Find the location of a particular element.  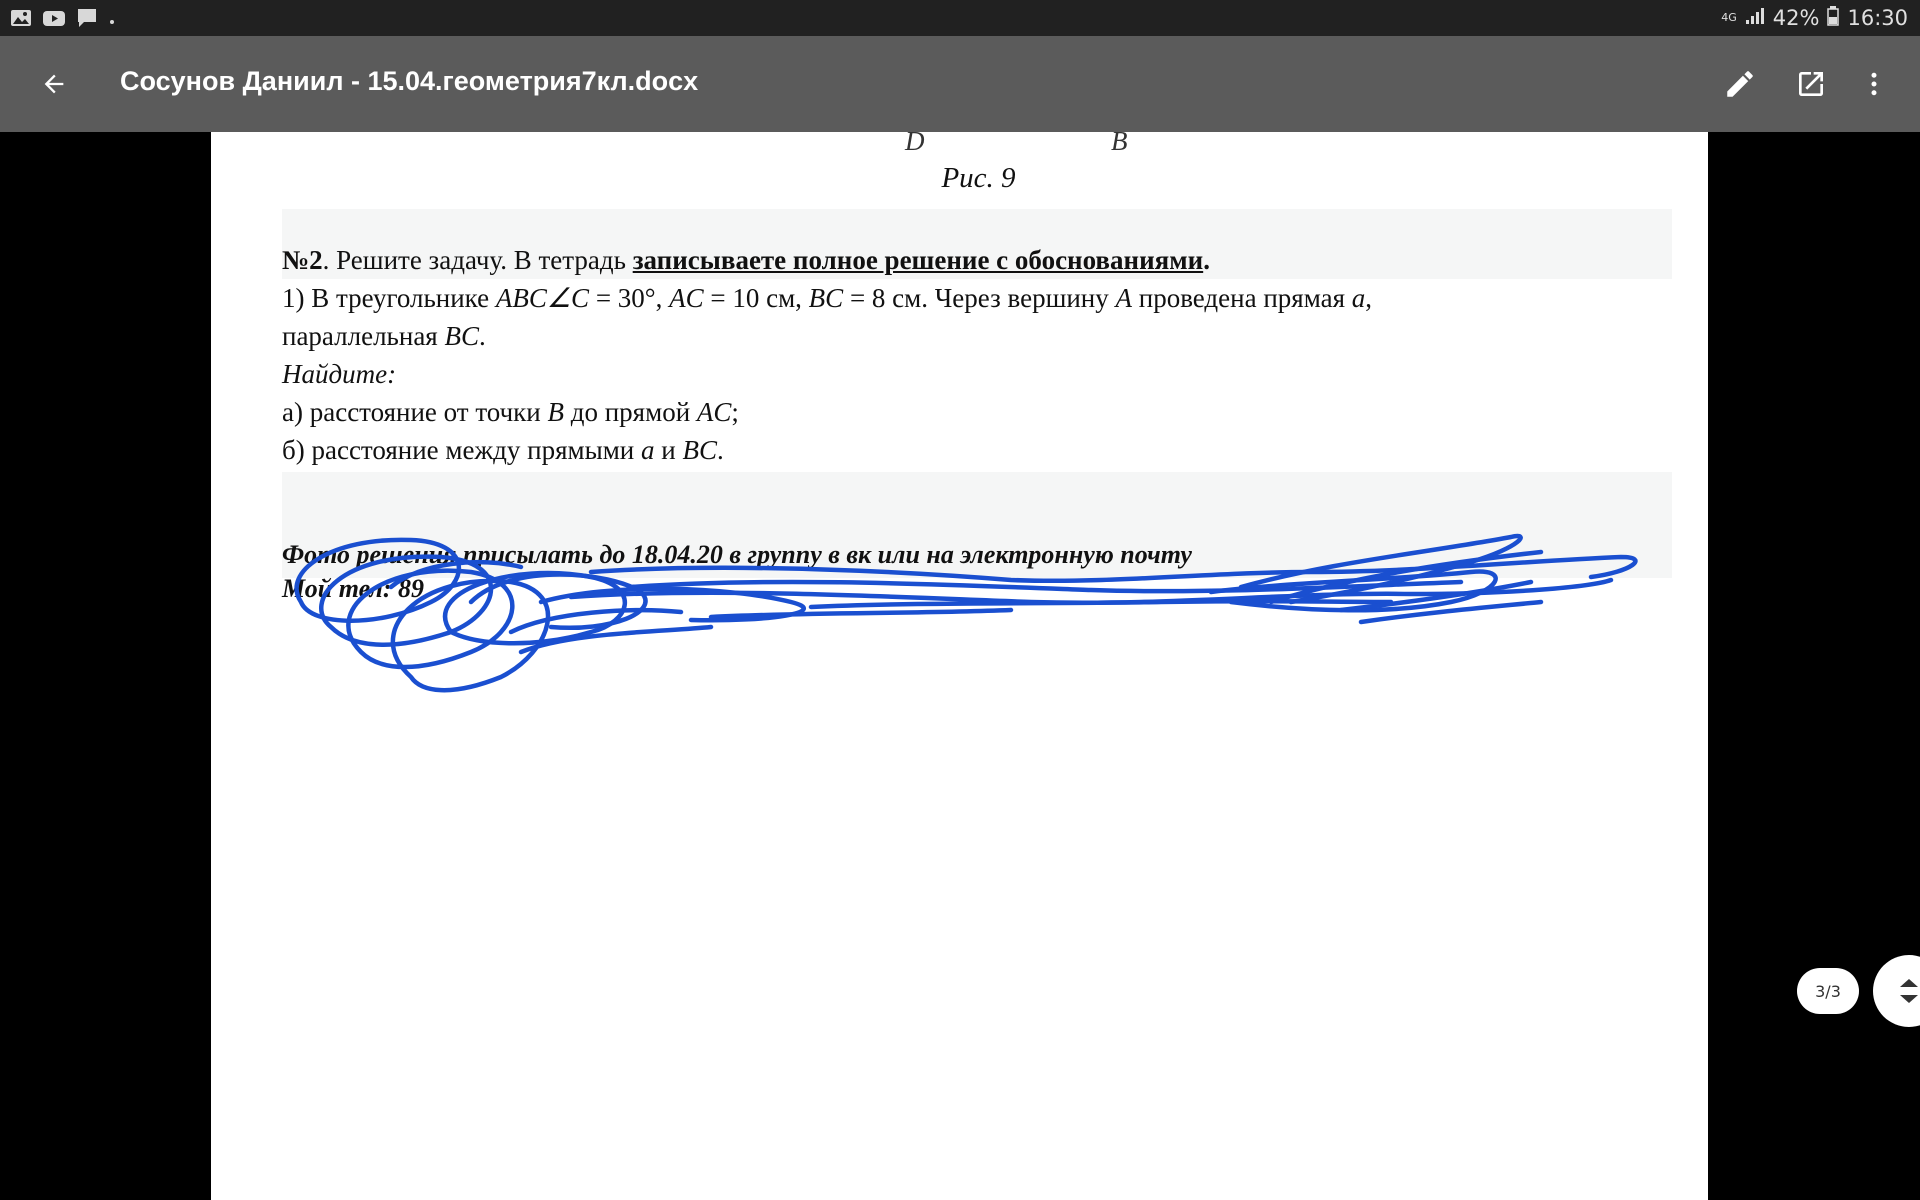

open-in-new-icon is located at coordinates (1811, 84).